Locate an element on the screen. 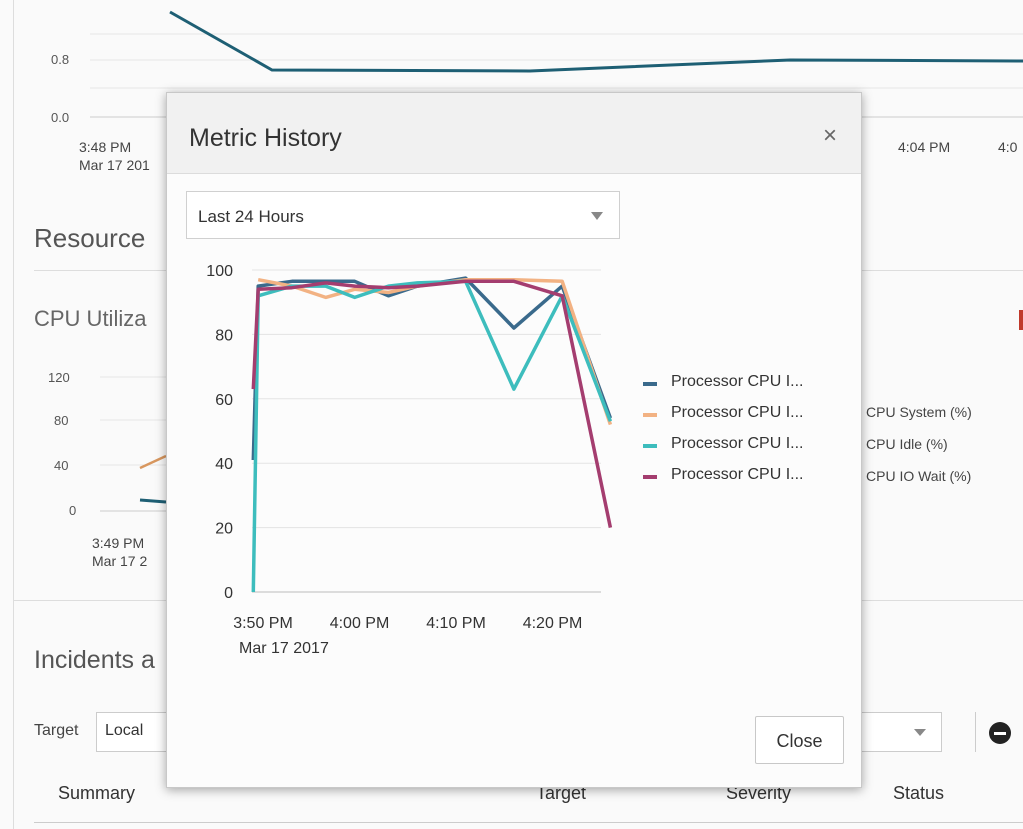 This screenshot has height=829, width=1023. y-tick-label: 60 is located at coordinates (224, 400).